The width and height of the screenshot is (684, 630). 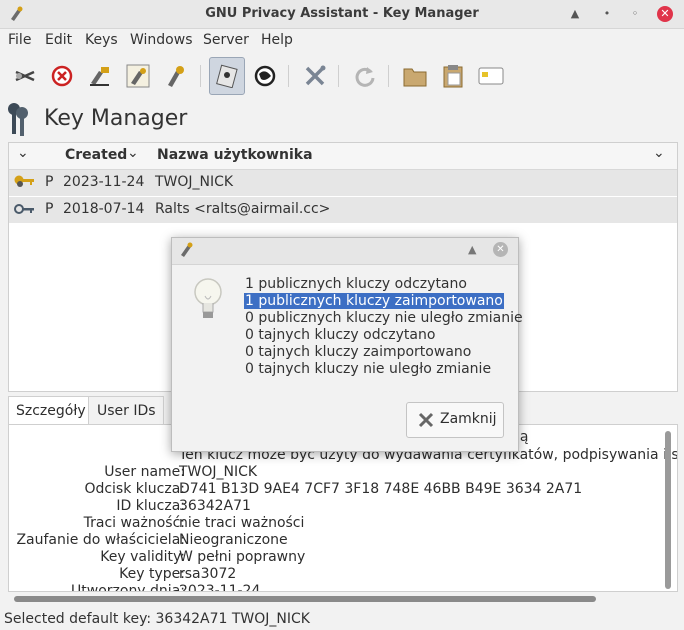 What do you see at coordinates (668, 510) in the screenshot?
I see `vertical-scrollbar` at bounding box center [668, 510].